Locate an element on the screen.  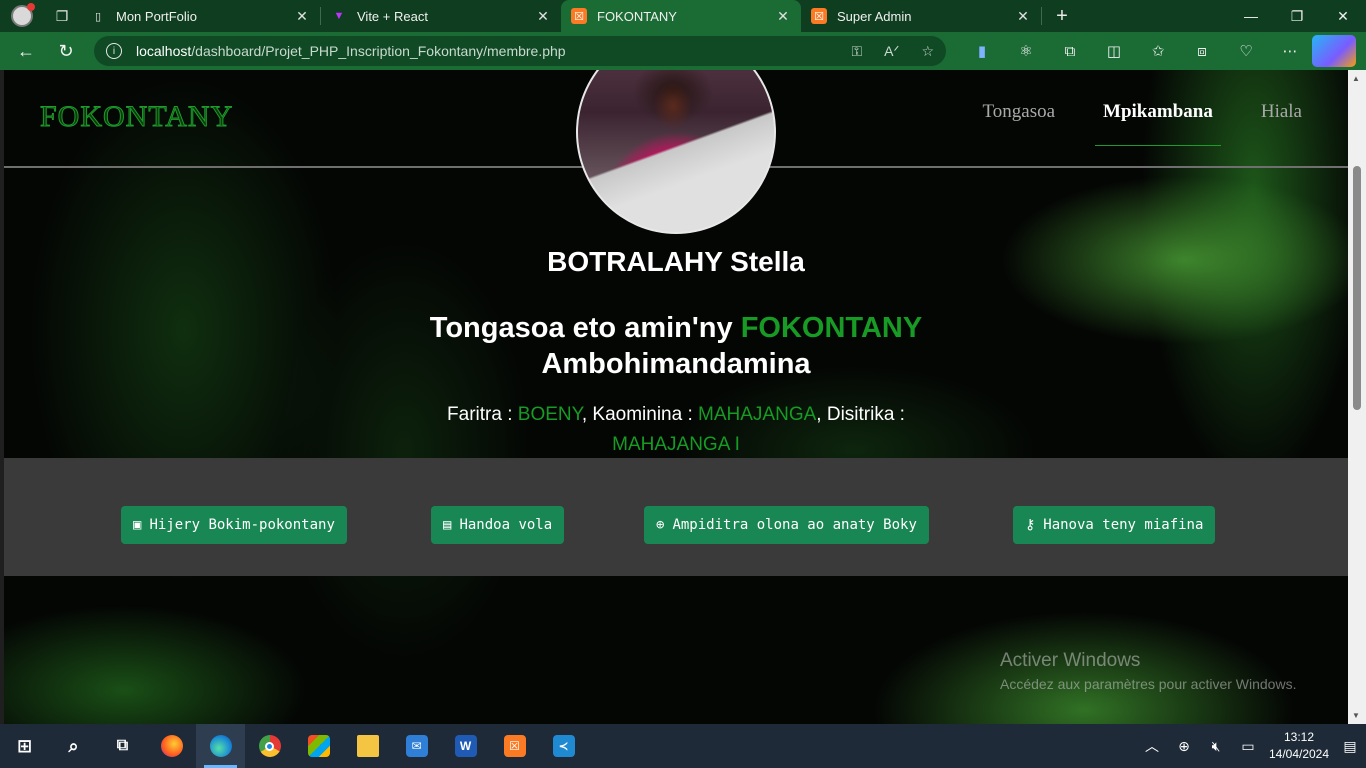
tab-super-admin: ☒ Super Admin ✕ is located at coordinates (921, 16).